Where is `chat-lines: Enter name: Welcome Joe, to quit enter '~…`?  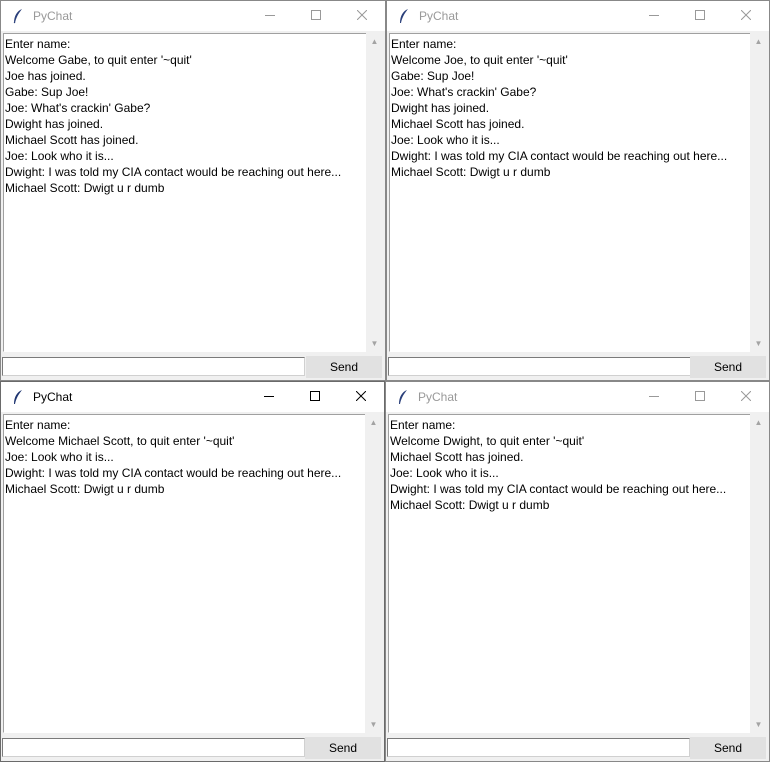
chat-lines: Enter name: Welcome Joe, to quit enter '~… is located at coordinates (570, 107).